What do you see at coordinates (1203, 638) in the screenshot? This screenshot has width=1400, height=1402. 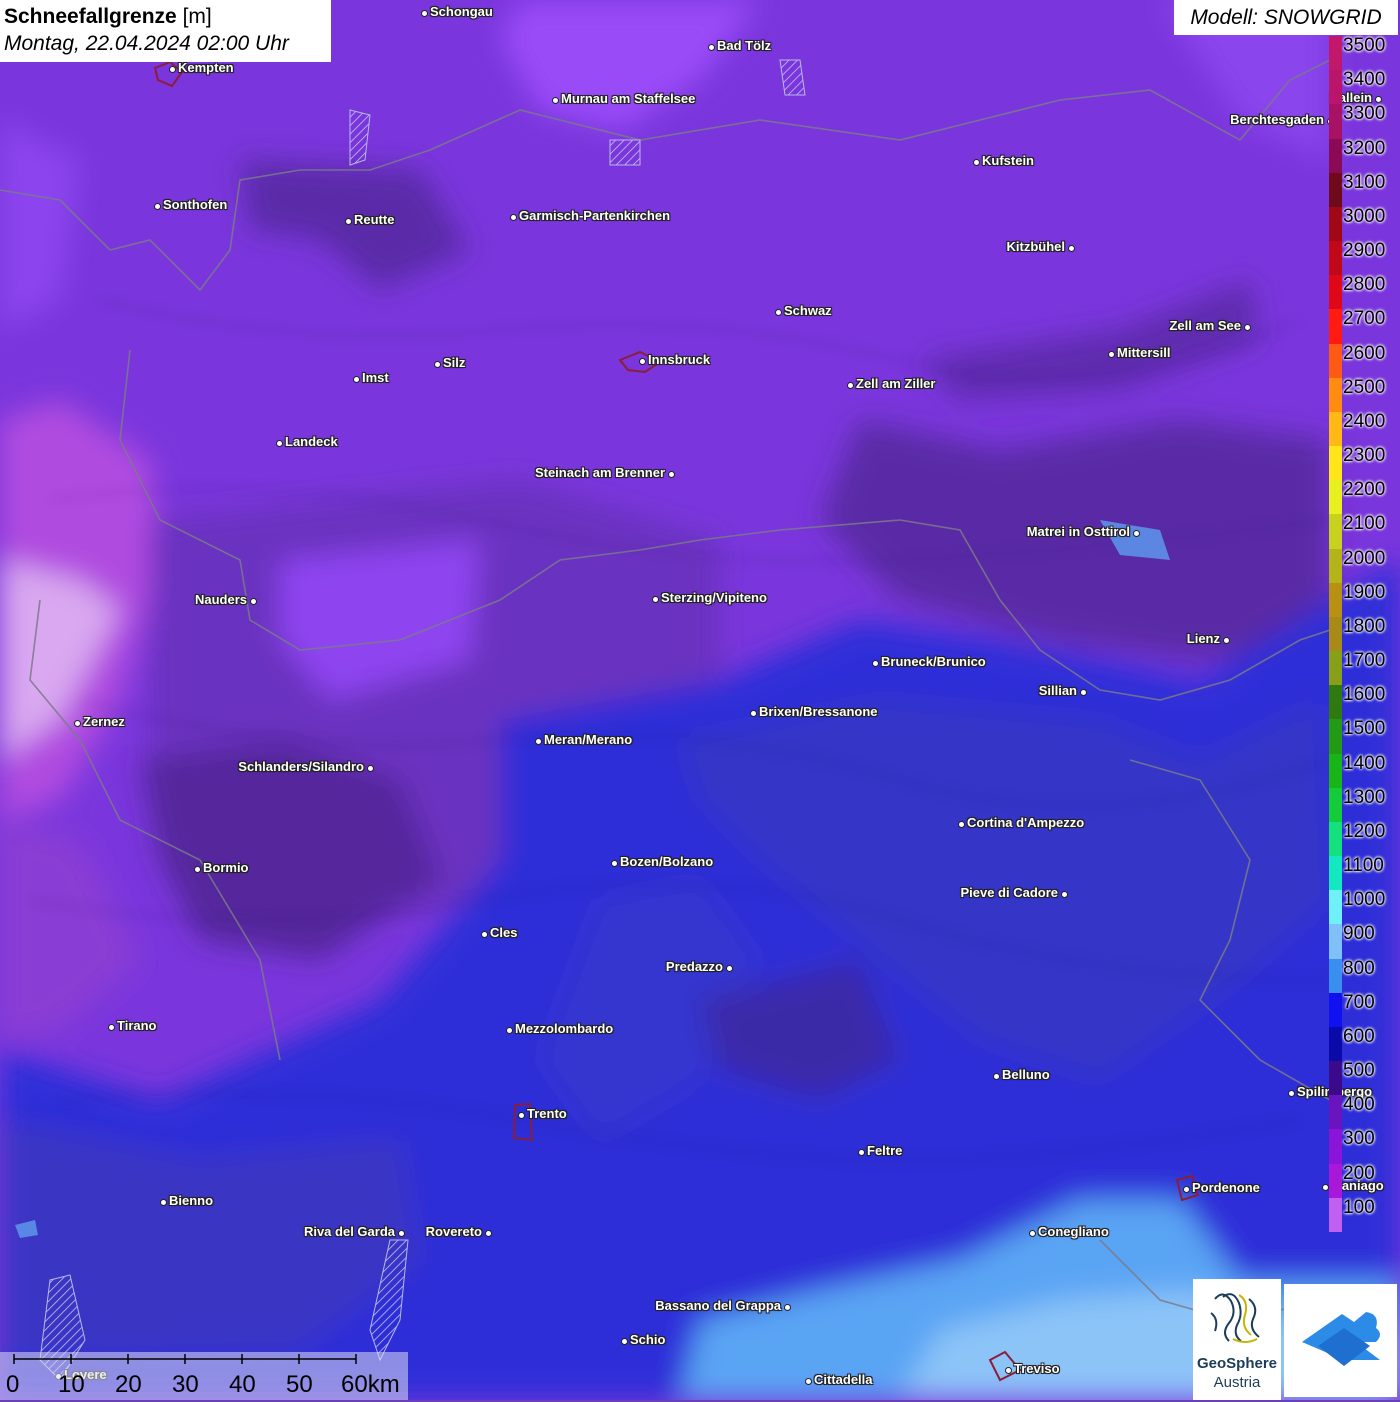 I see `city-label: Lienz` at bounding box center [1203, 638].